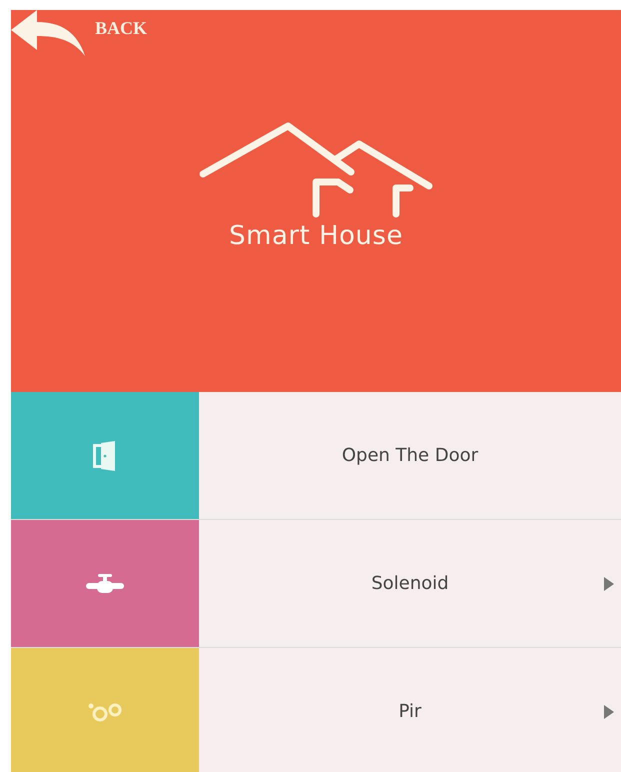 The width and height of the screenshot is (621, 772). Describe the element at coordinates (316, 236) in the screenshot. I see `app-title: Smart House` at that location.